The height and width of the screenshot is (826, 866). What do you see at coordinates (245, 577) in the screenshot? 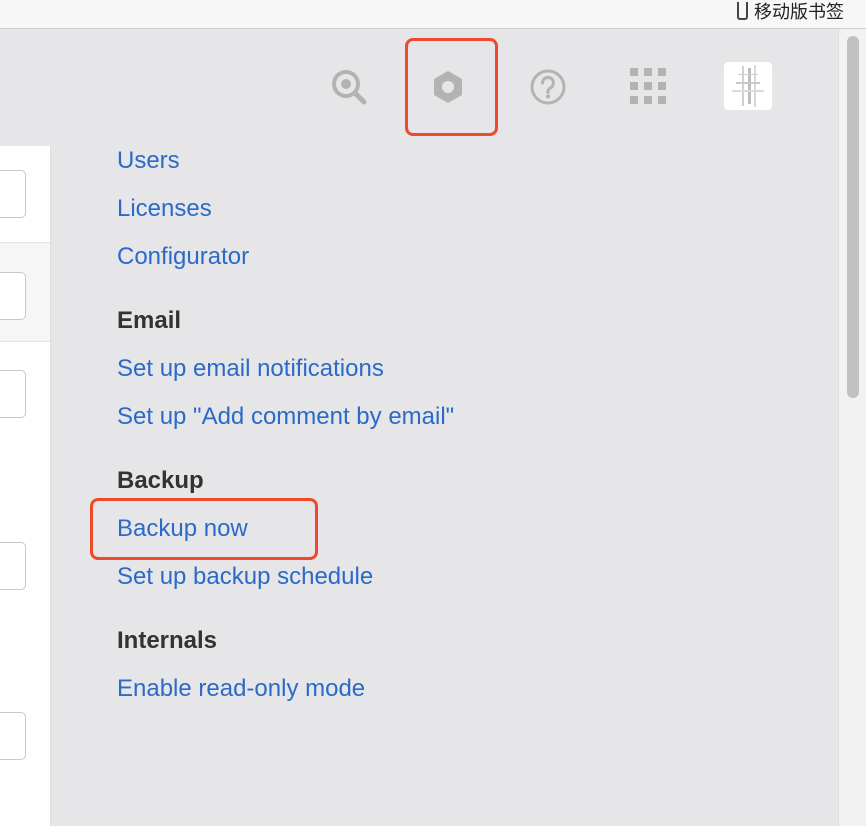
I see `menu-link-backup-schedule: Set up backup schedule` at bounding box center [245, 577].